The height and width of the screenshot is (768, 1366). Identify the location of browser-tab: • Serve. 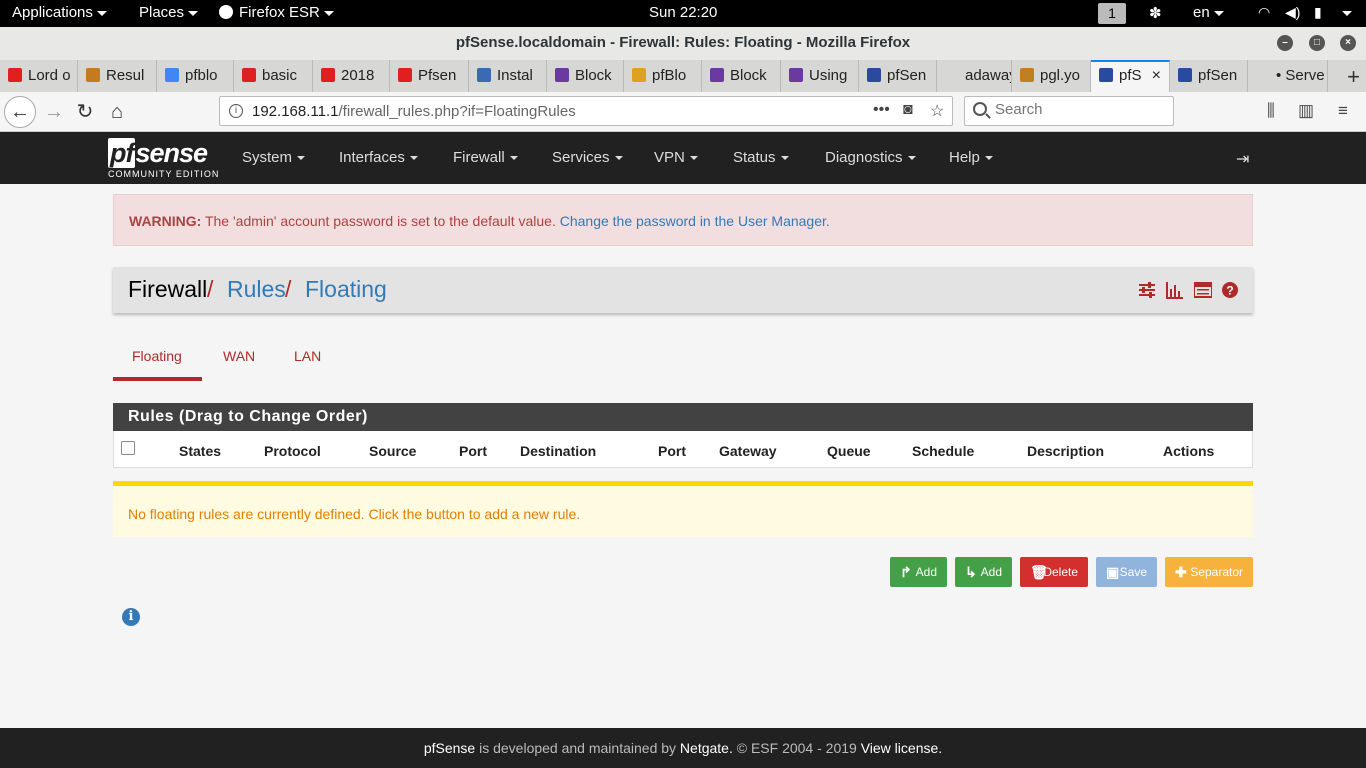
(1288, 76).